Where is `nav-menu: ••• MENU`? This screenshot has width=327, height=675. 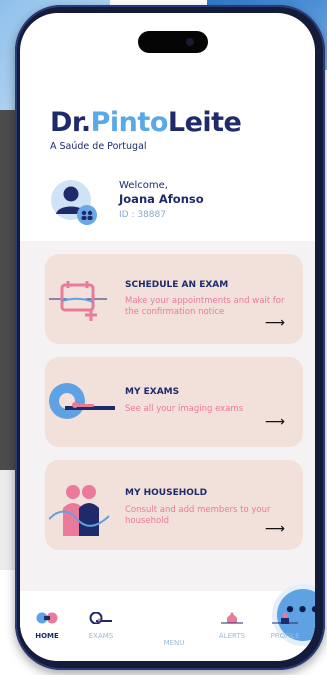 nav-menu: ••• MENU is located at coordinates (232, 618).